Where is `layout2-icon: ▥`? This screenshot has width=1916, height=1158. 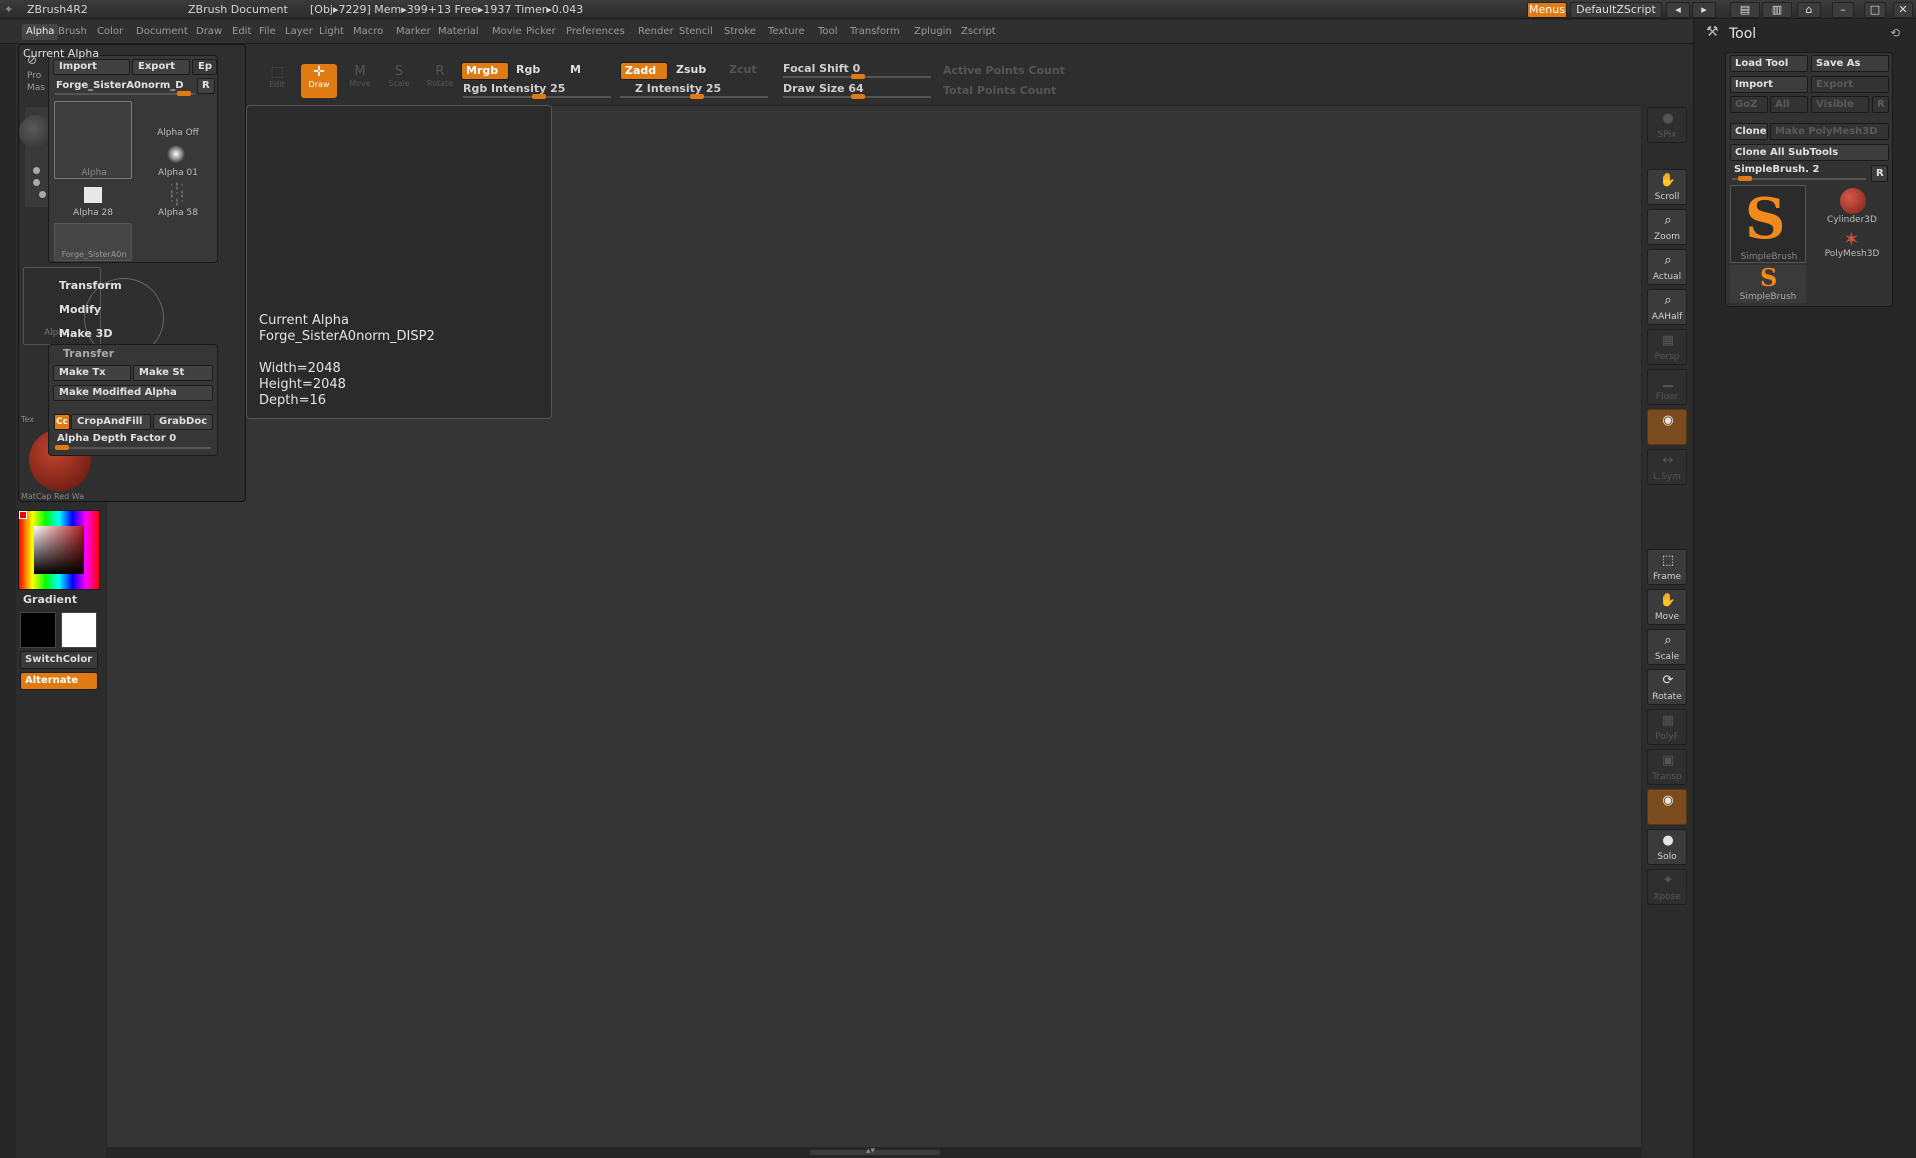 layout2-icon: ▥ is located at coordinates (1777, 10).